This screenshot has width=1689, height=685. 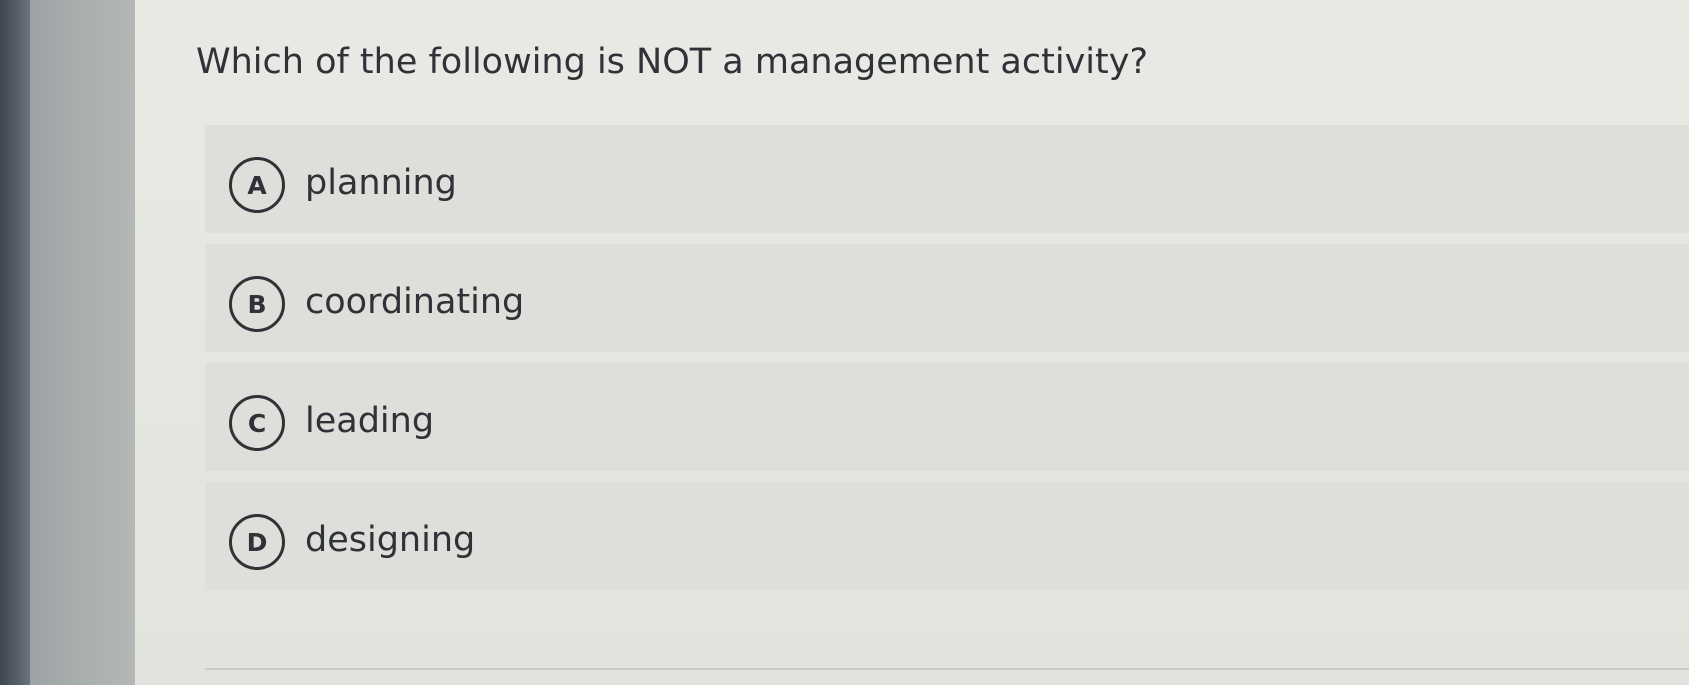 I want to click on left-gutter, so click(x=82, y=342).